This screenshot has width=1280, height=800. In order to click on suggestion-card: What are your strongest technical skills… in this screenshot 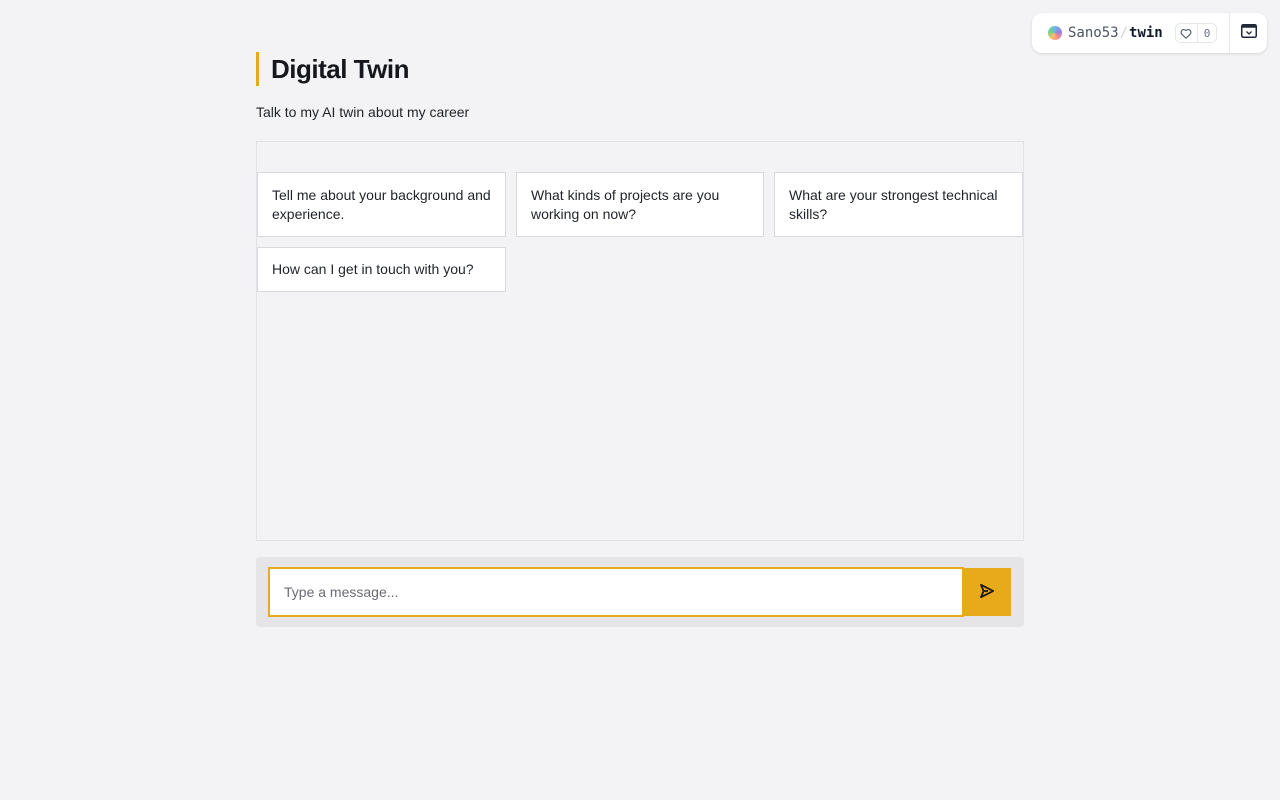, I will do `click(898, 204)`.